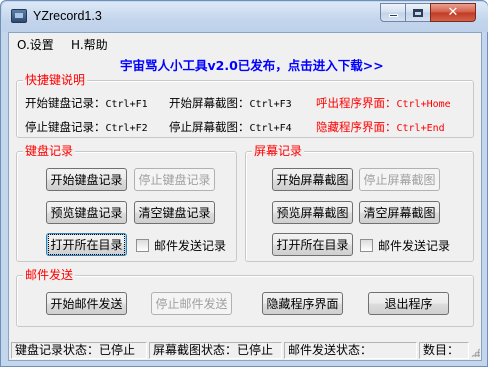 Image resolution: width=488 pixels, height=367 pixels. What do you see at coordinates (393, 15) in the screenshot?
I see `minimize-icon` at bounding box center [393, 15].